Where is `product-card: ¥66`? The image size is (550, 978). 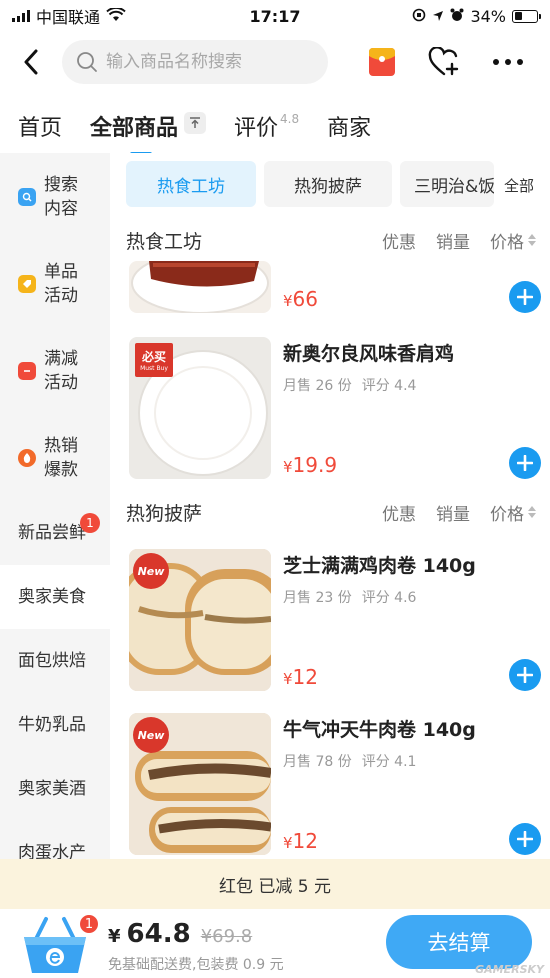
product-card: ¥66 is located at coordinates (335, 242).